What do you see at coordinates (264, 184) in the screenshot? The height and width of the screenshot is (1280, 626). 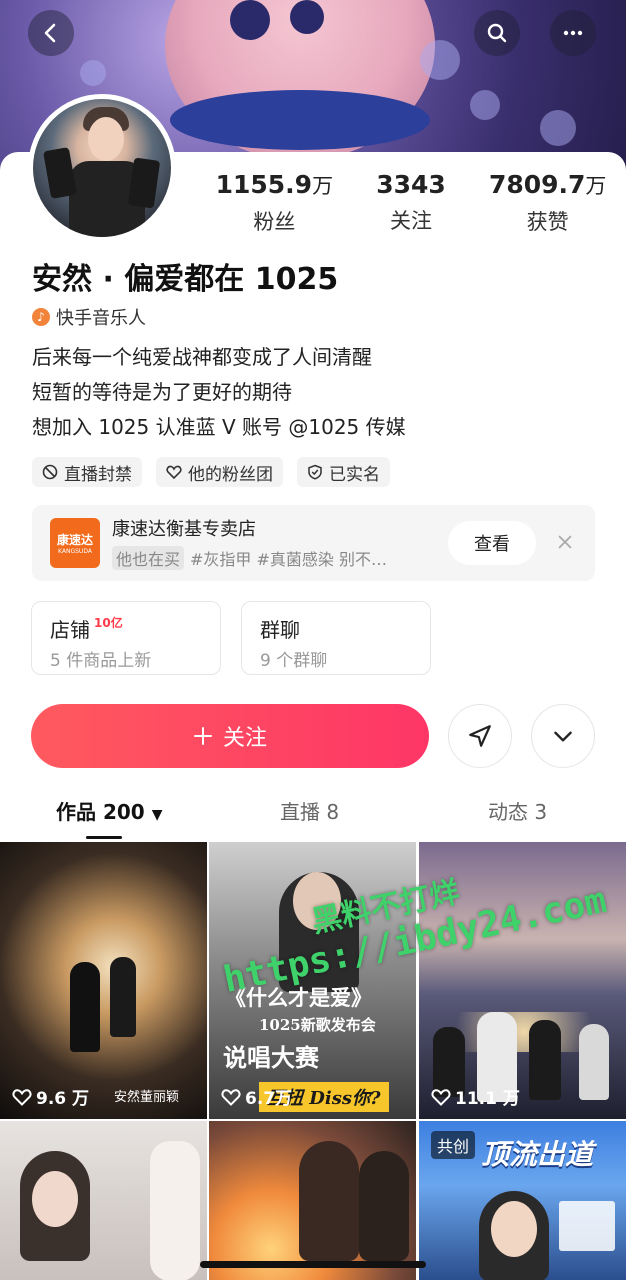 I see `stat-value: 1155.9` at bounding box center [264, 184].